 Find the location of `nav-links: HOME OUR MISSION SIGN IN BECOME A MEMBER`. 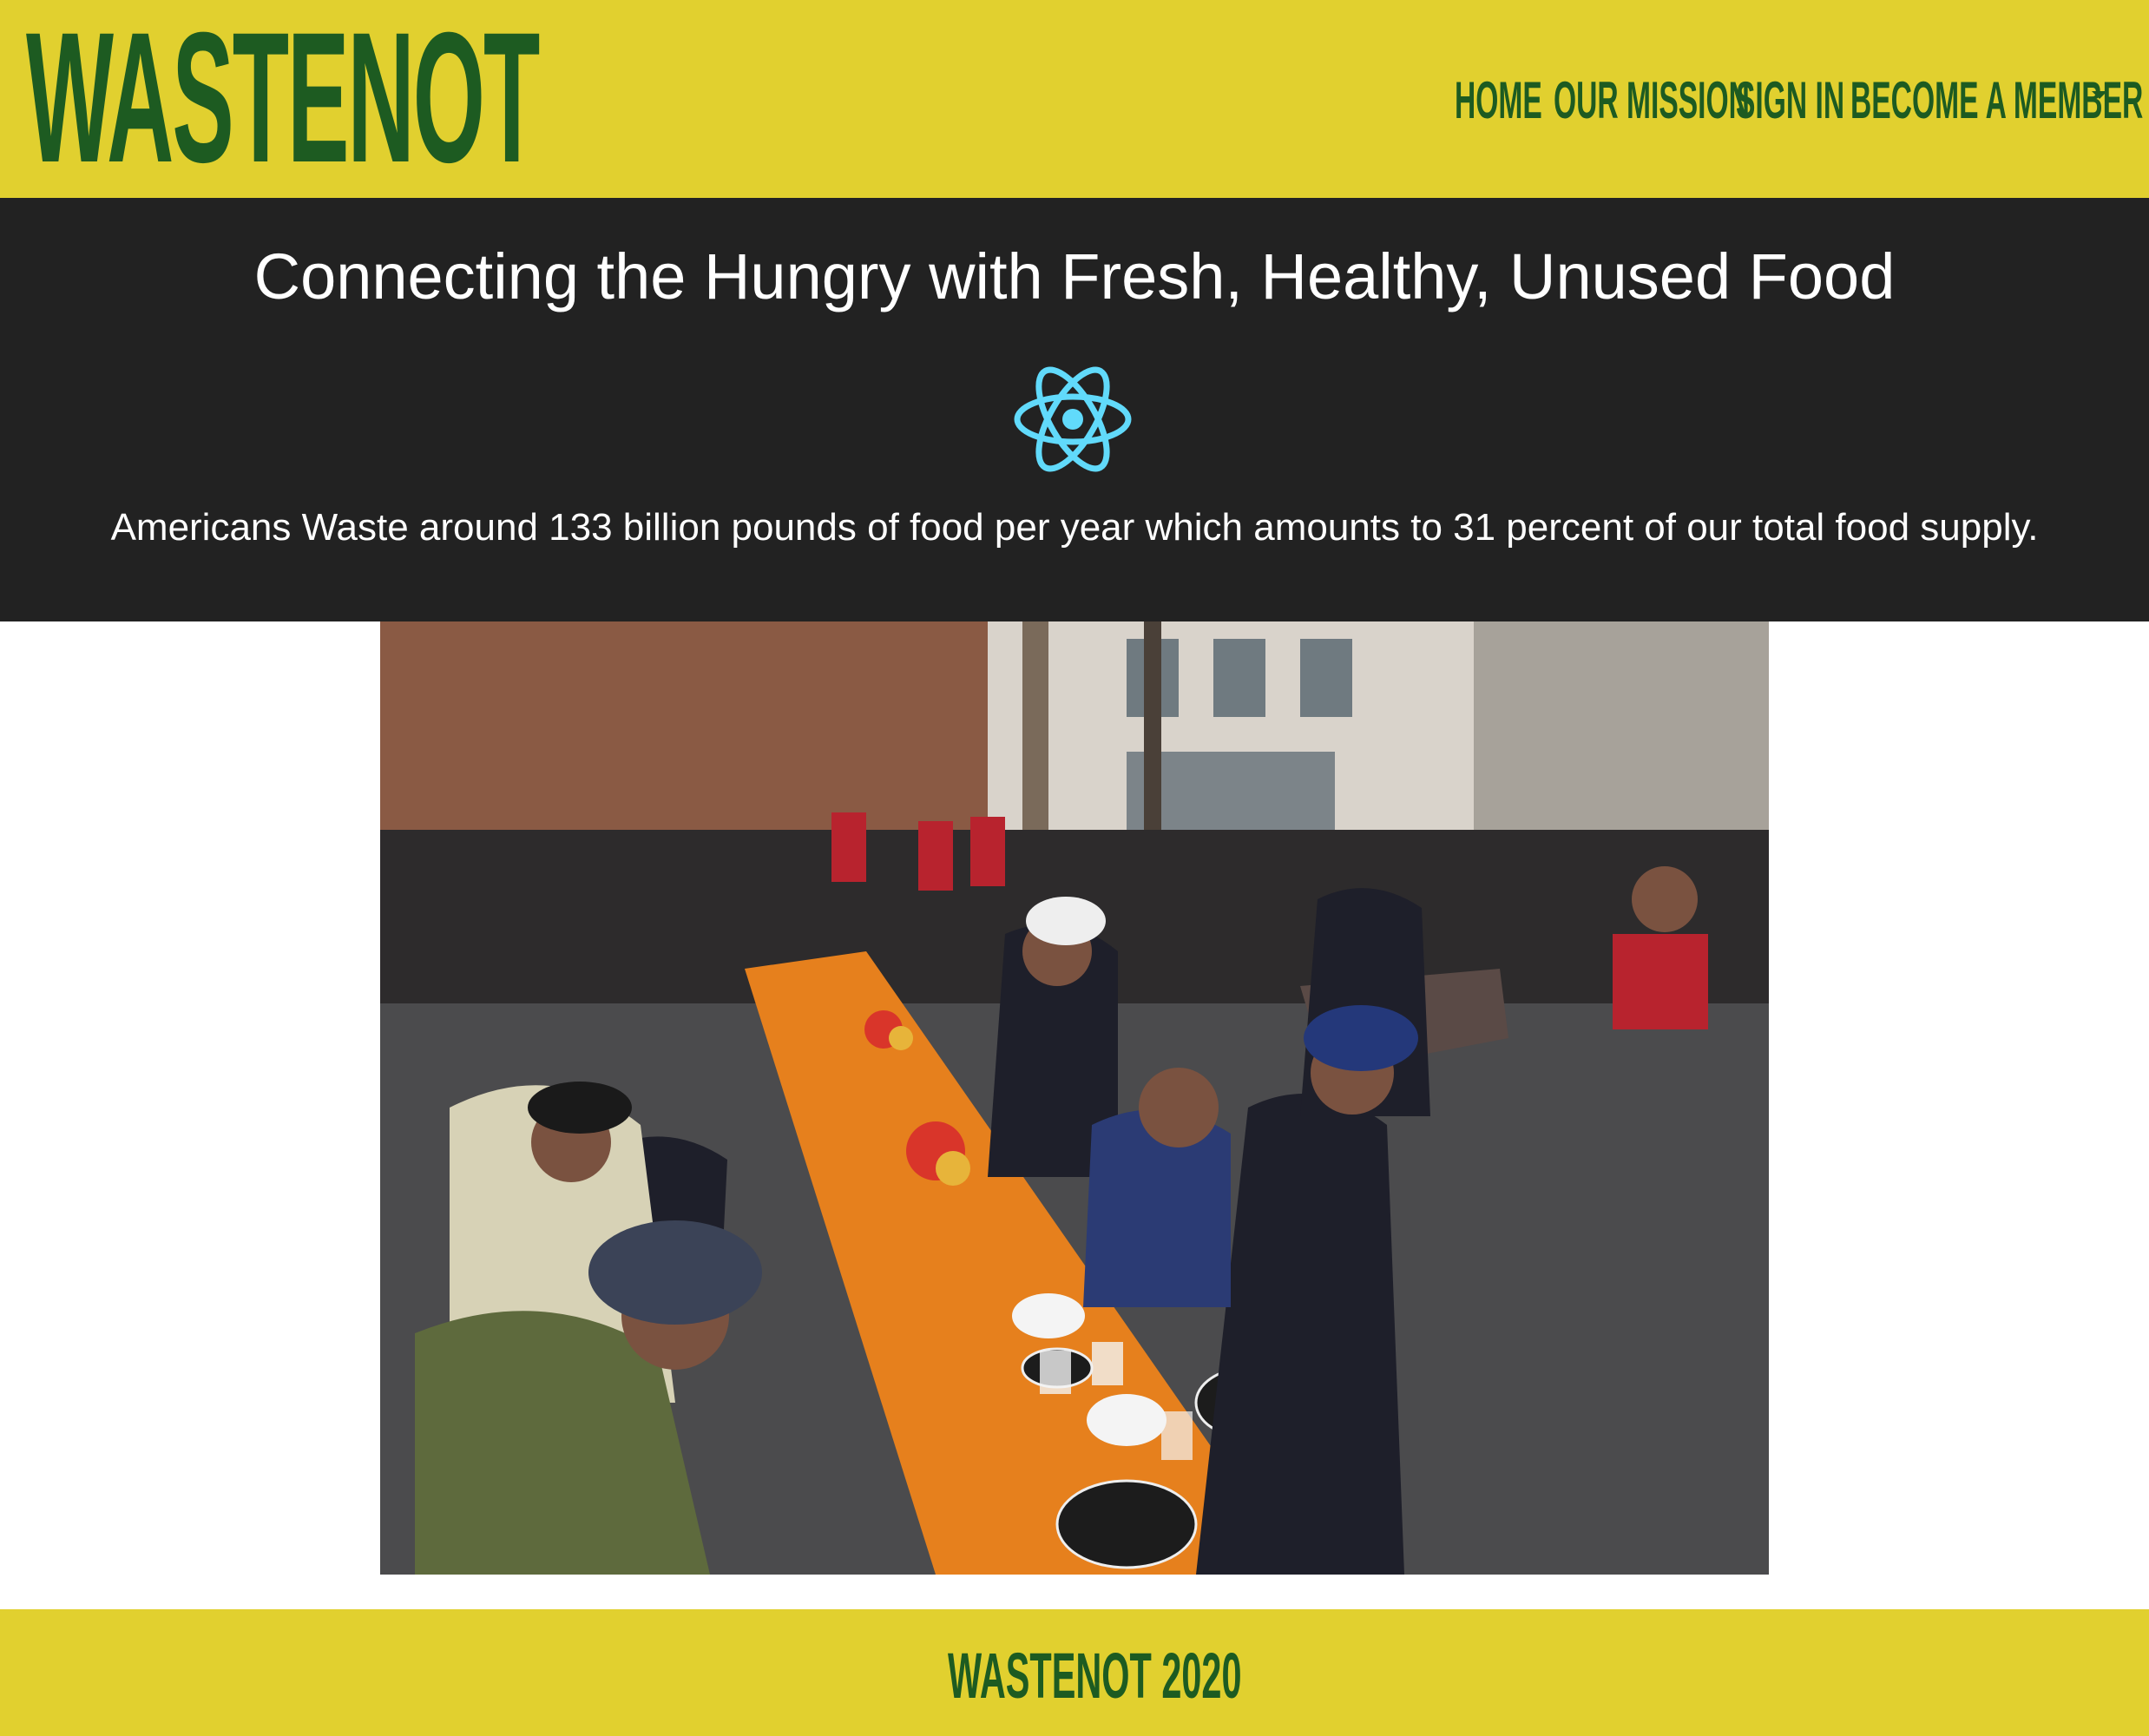

nav-links: HOME OUR MISSION SIGN IN BECOME A MEMBER is located at coordinates (1799, 100).